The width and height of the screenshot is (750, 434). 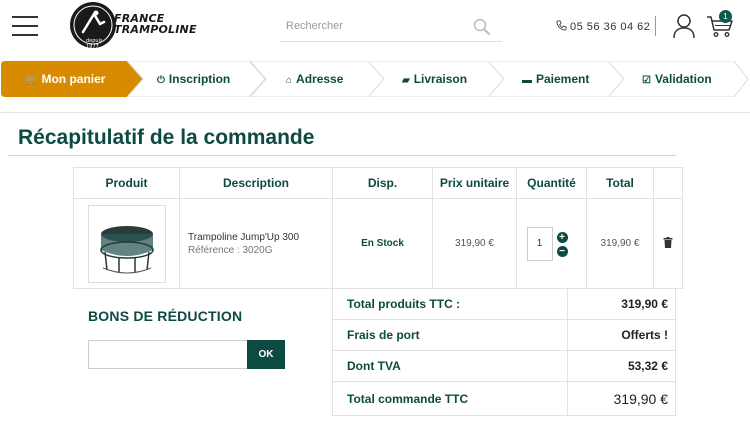 I want to click on totals-row: Dont TVA 53,32 €, so click(x=503, y=366).